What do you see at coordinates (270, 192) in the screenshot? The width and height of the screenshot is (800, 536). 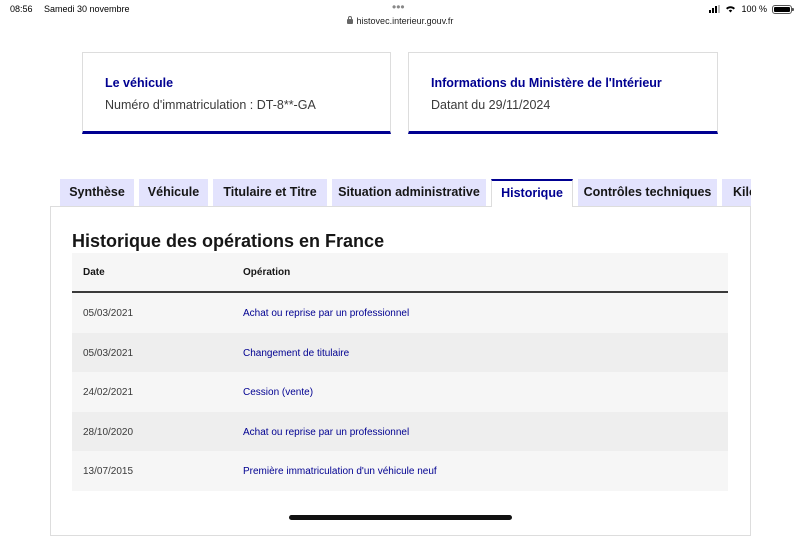 I see `tab-titulaire-et-titre: Titulaire et Titre` at bounding box center [270, 192].